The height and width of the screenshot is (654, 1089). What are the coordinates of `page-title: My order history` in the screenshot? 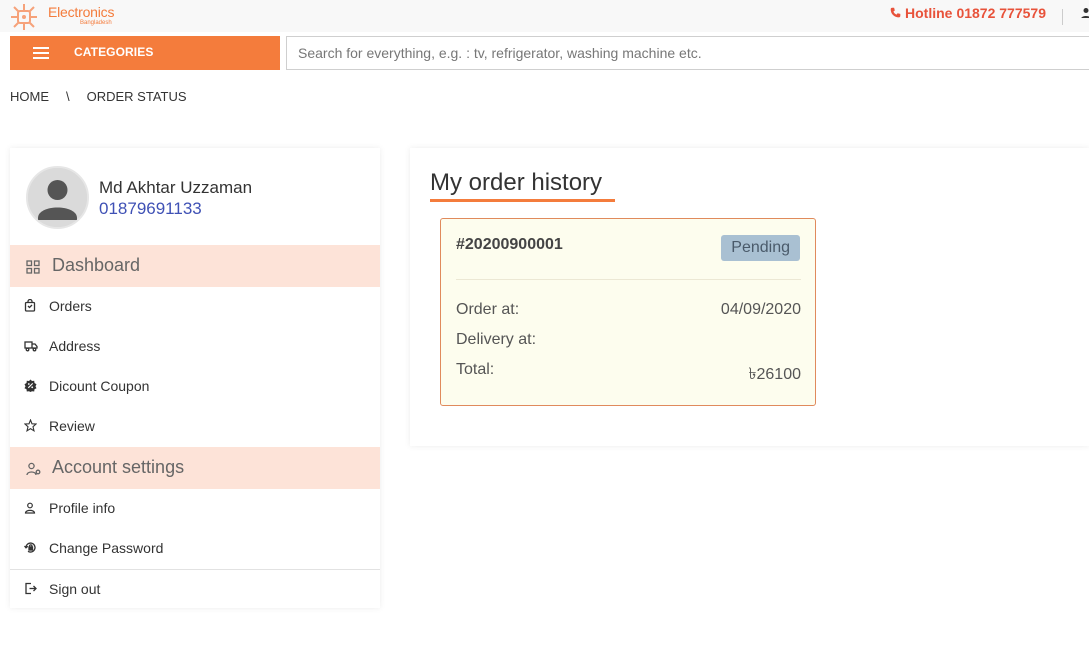 It's located at (516, 182).